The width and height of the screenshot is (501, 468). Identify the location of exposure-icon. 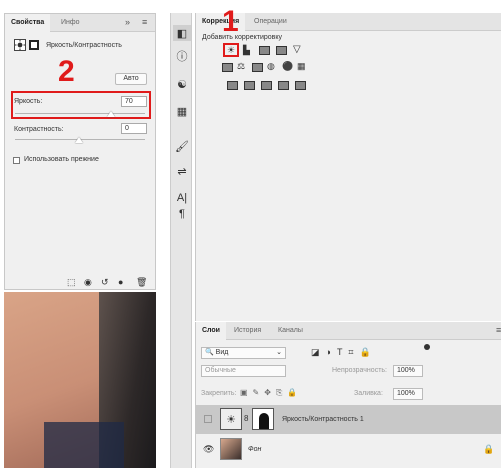
(281, 50).